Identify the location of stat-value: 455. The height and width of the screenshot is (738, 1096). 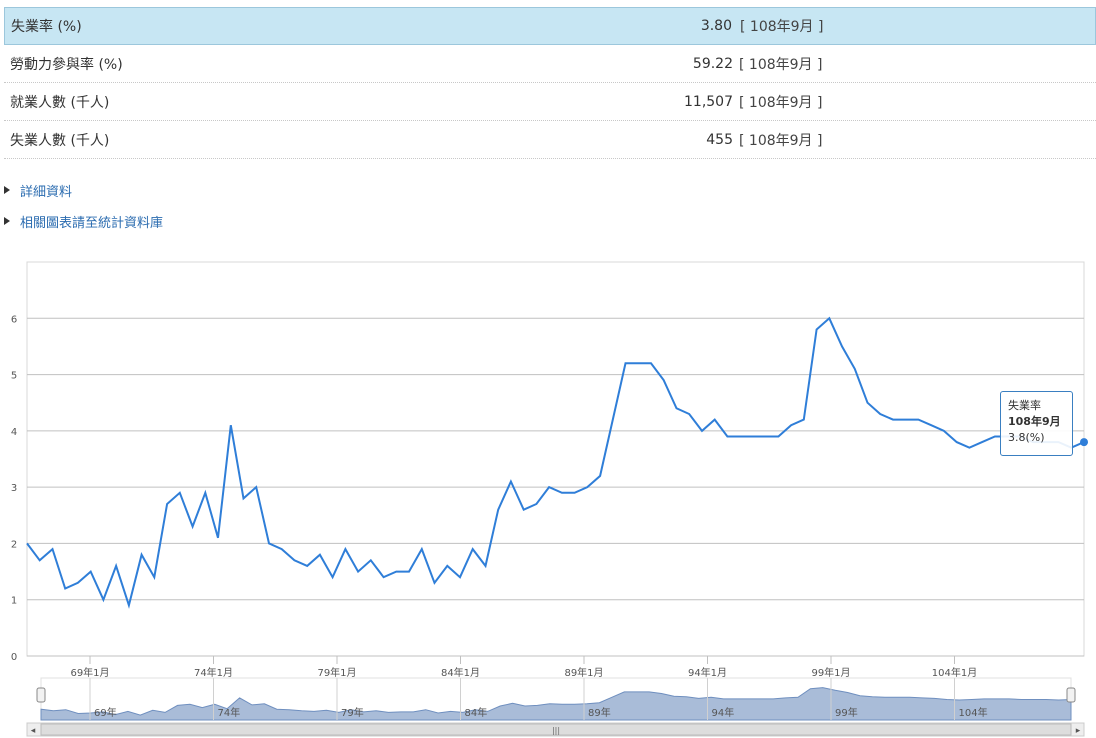
(719, 139).